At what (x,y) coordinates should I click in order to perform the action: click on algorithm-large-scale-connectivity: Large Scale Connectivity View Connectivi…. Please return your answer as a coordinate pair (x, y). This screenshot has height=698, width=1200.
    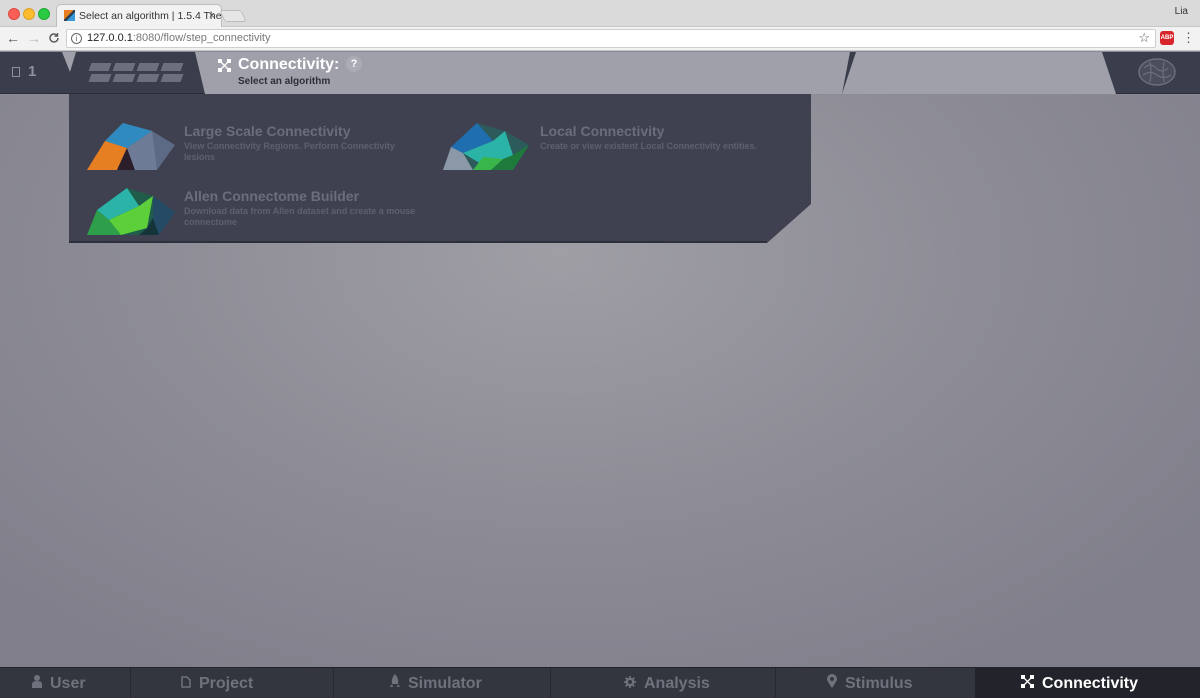
    Looking at the image, I should click on (252, 148).